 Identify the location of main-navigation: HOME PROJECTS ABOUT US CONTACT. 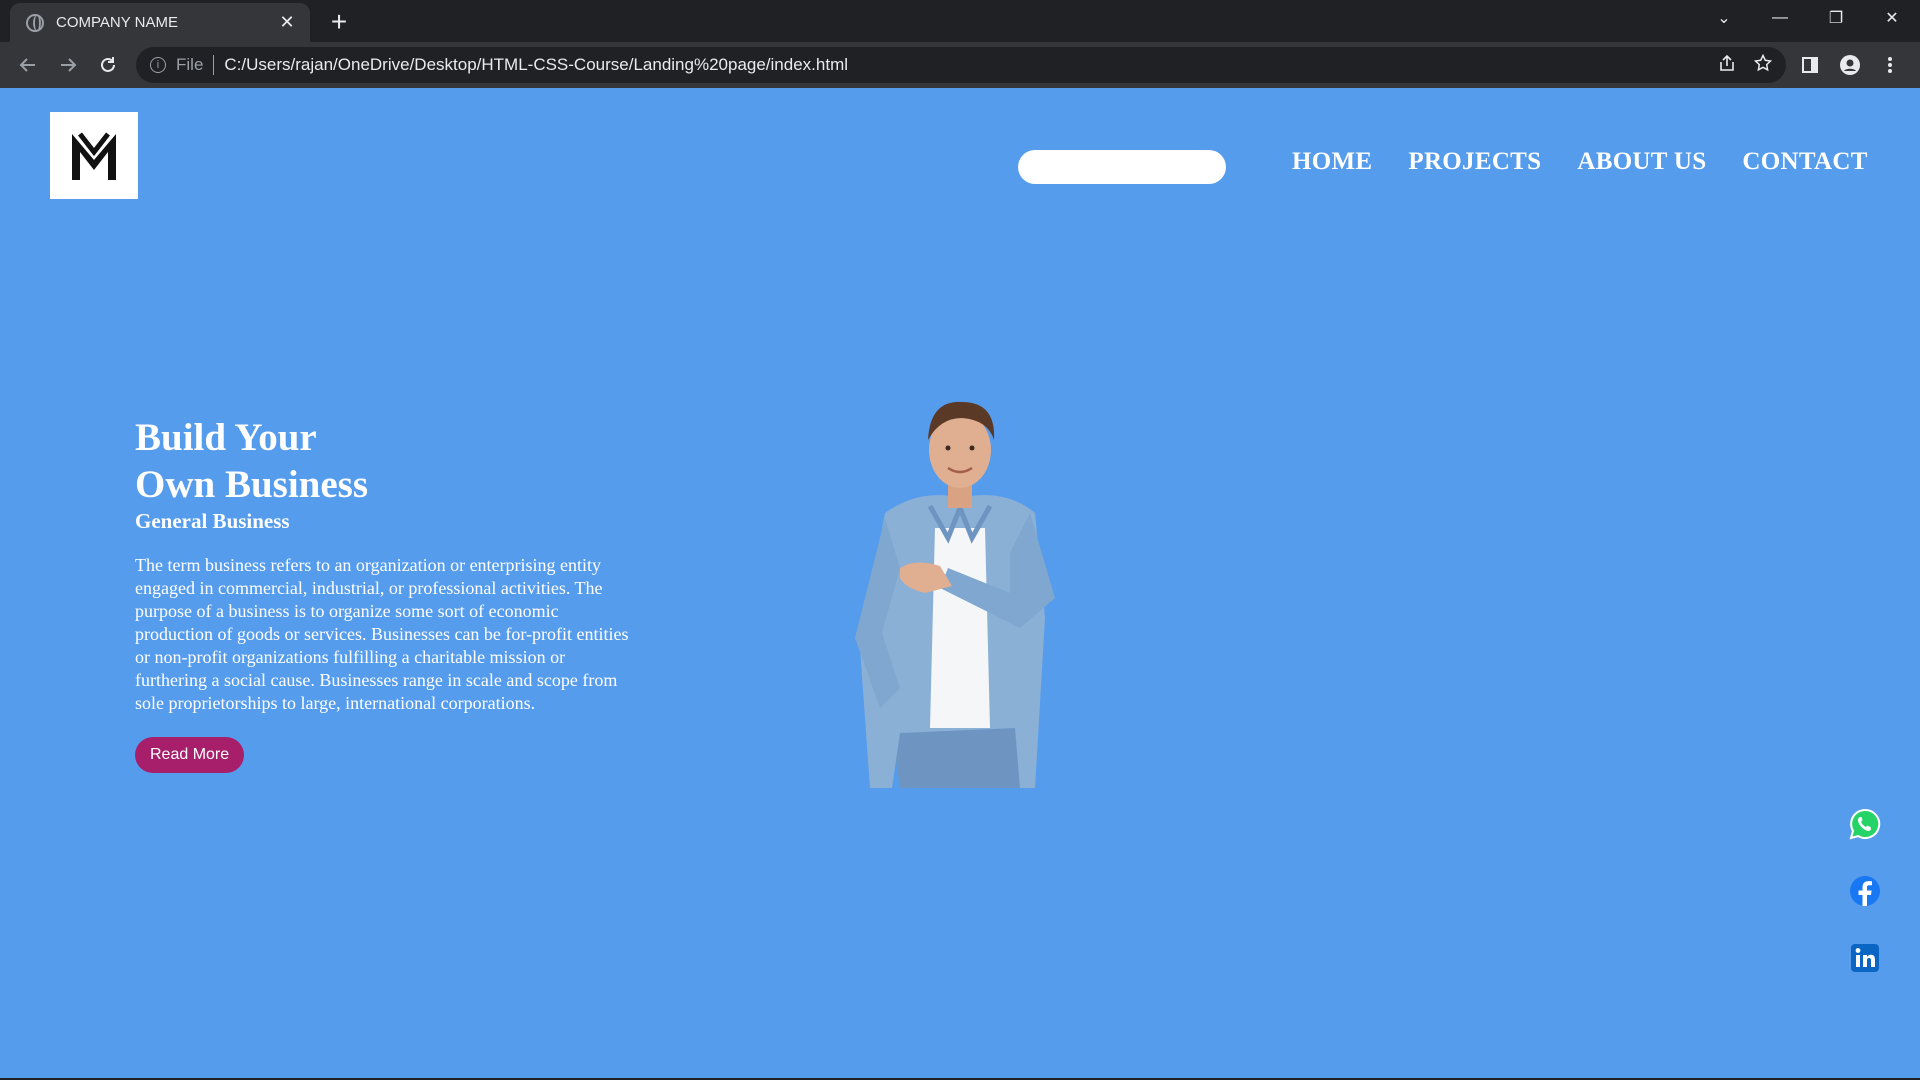
(1580, 162).